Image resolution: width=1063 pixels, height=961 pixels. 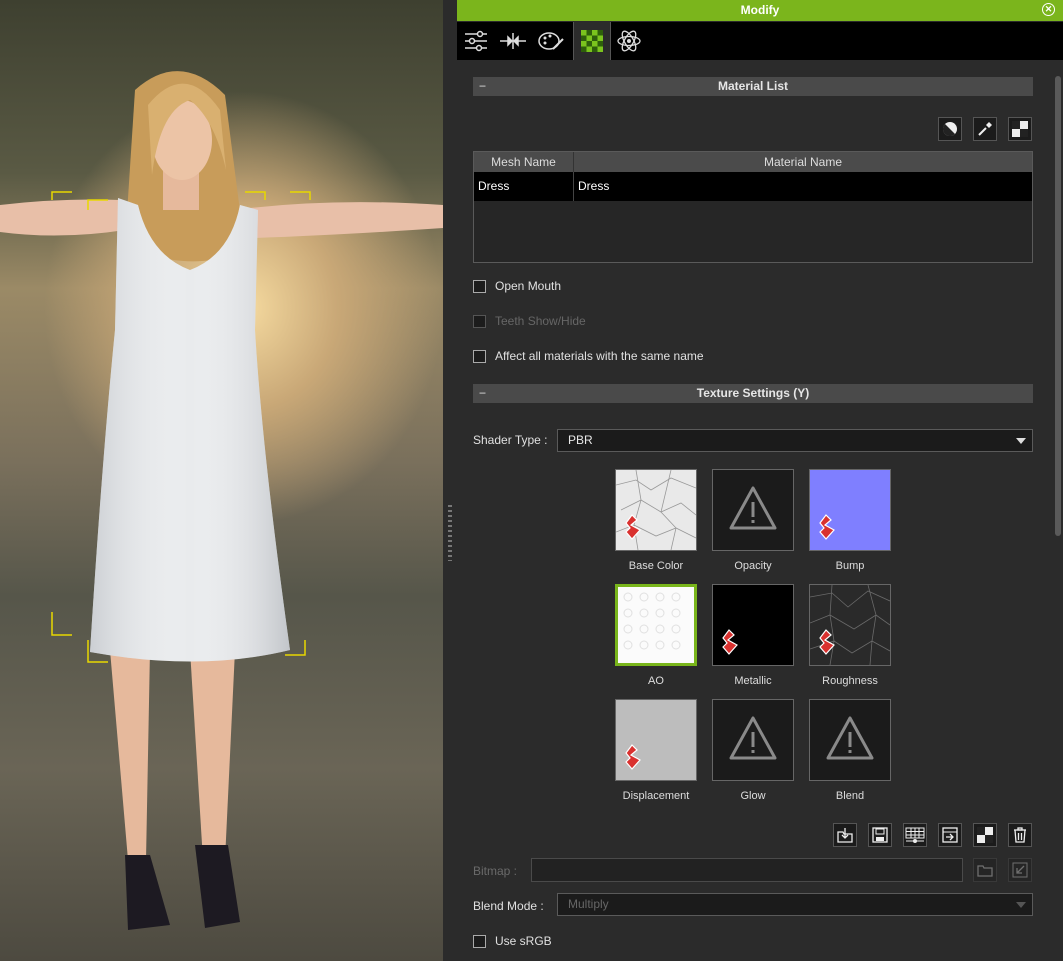 I want to click on shader-type-label: Shader Type :, so click(x=510, y=440).